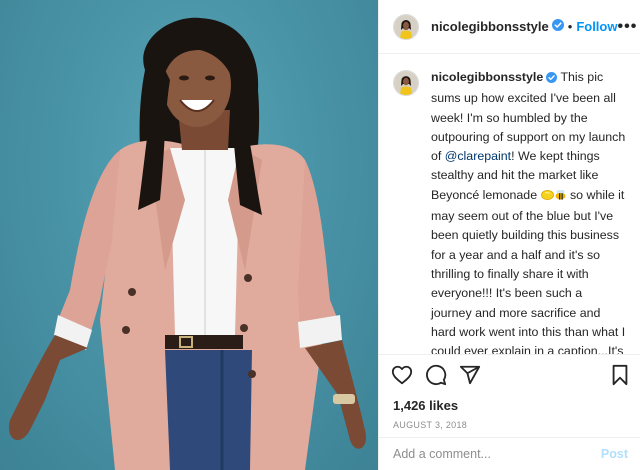  Describe the element at coordinates (557, 27) in the screenshot. I see `verified-badge-icon` at that location.